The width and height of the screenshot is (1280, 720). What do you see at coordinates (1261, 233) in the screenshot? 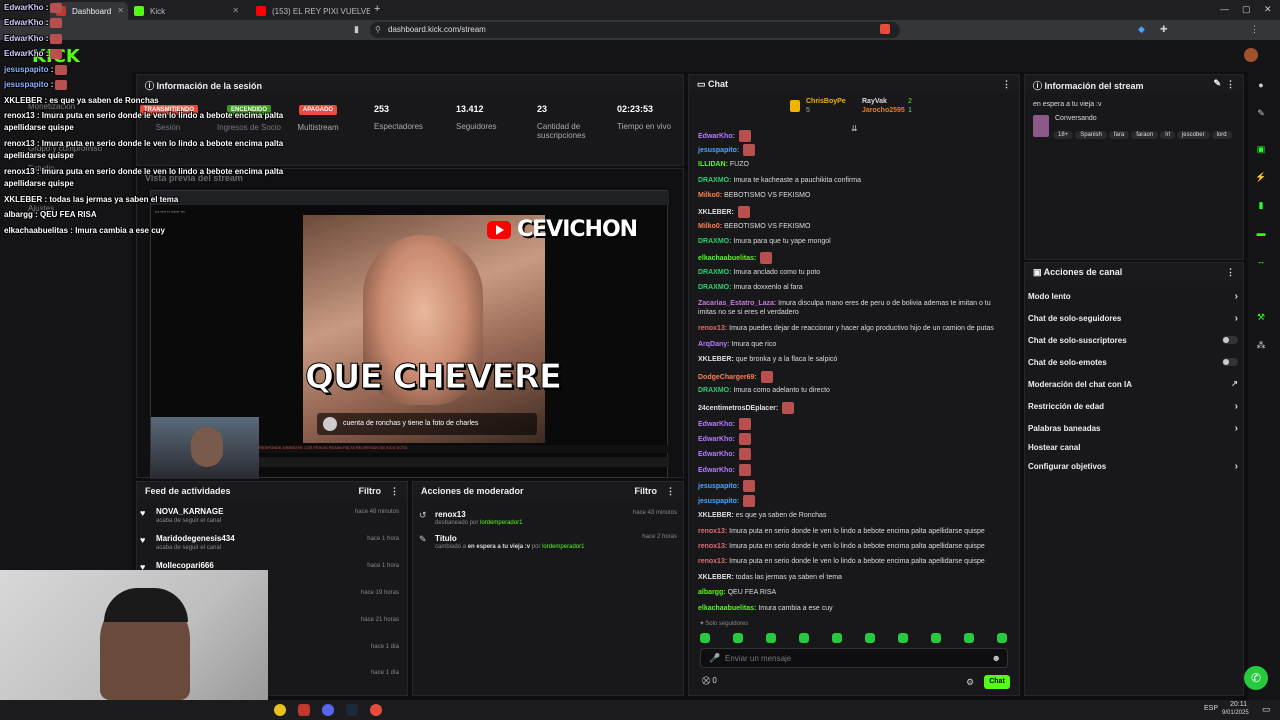
I see `chat-bubble-icon: ▬` at bounding box center [1261, 233].